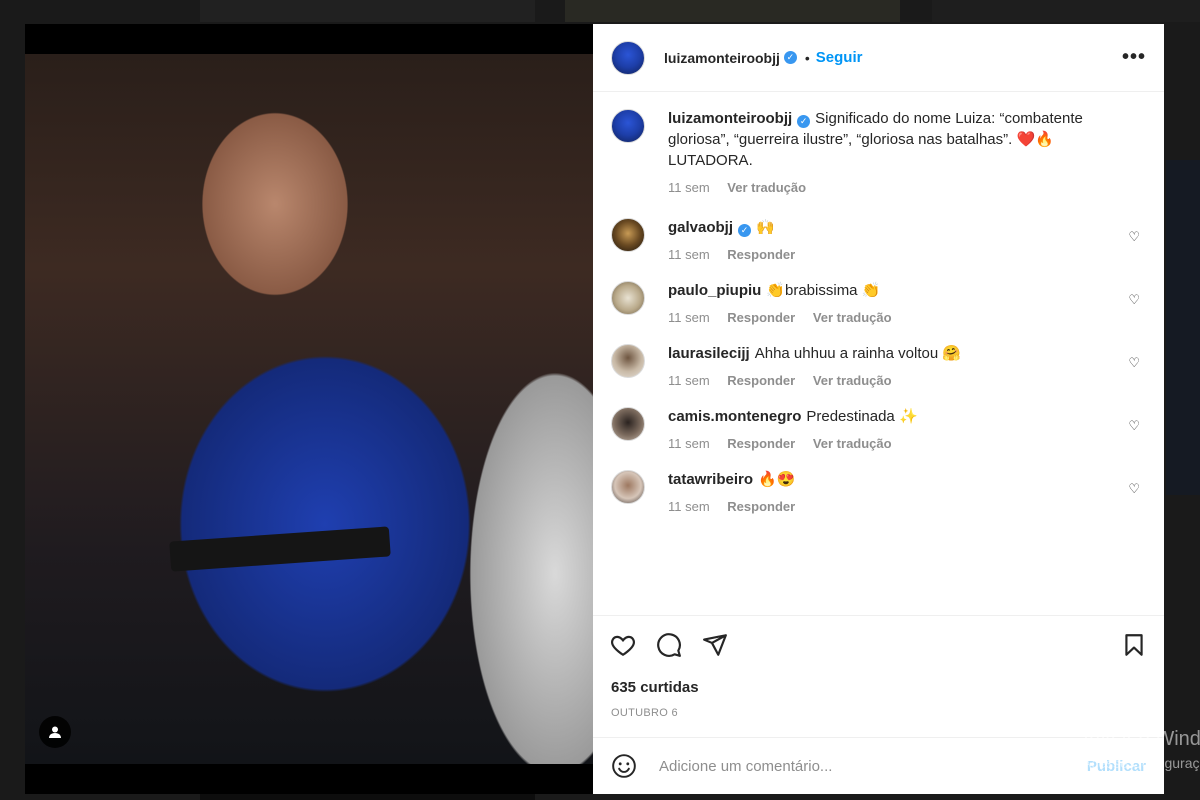 The width and height of the screenshot is (1200, 800). Describe the element at coordinates (889, 290) in the screenshot. I see `comment-text: paulo_piupiu 👏brabissima 👏` at that location.